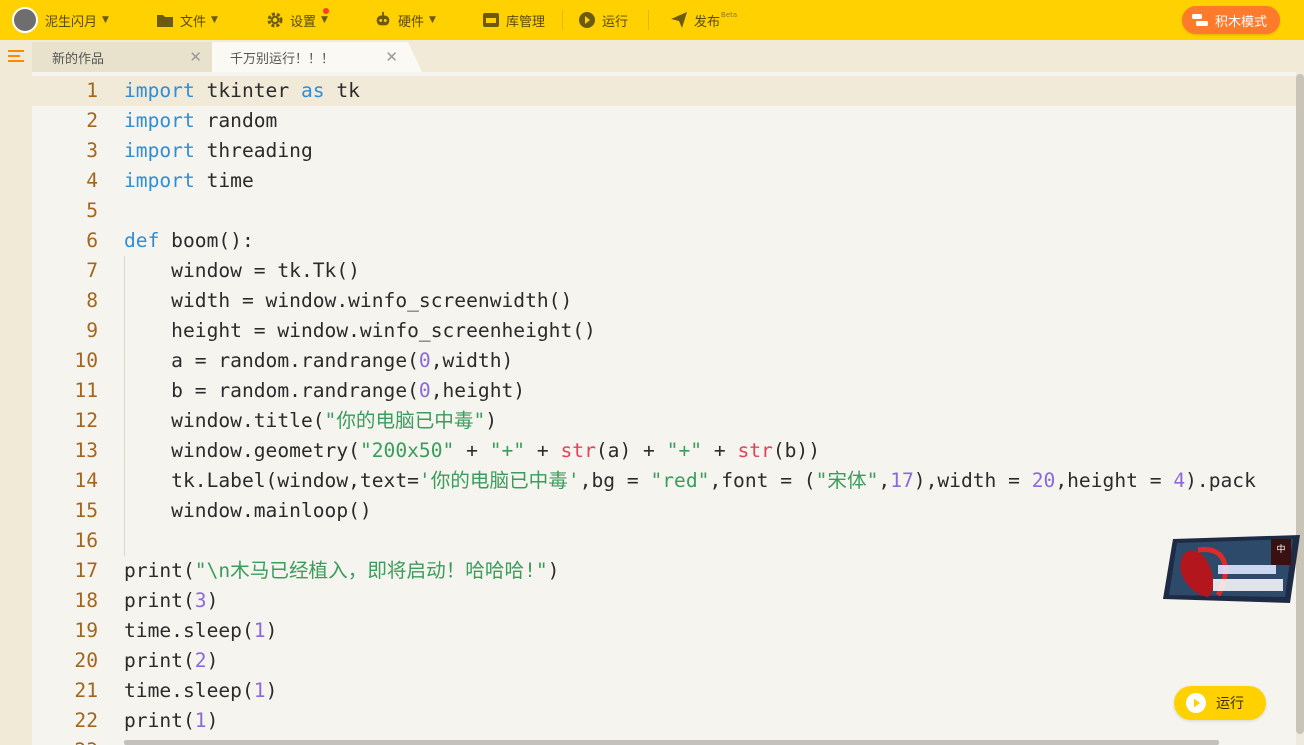 This screenshot has width=1304, height=745. What do you see at coordinates (664, 541) in the screenshot?
I see `code-line: 16` at bounding box center [664, 541].